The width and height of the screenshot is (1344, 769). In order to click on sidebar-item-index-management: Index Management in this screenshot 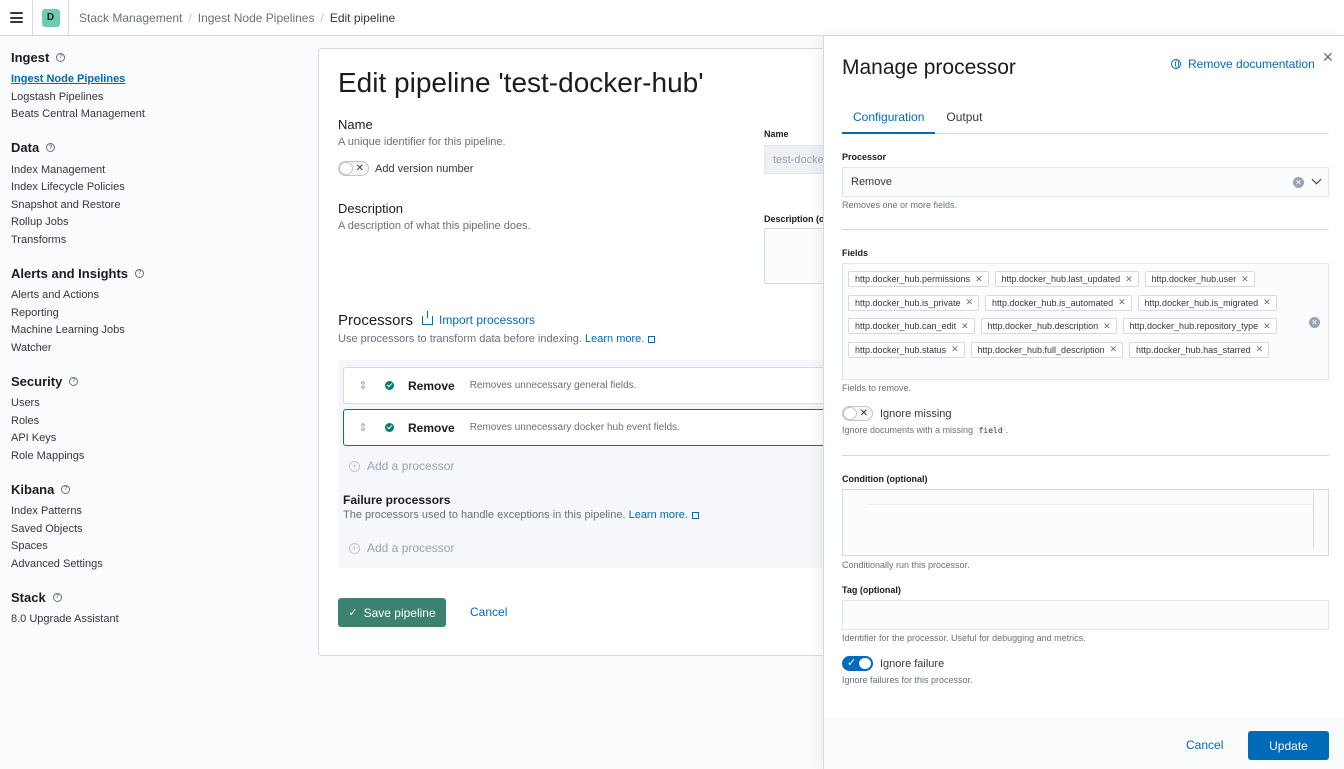, I will do `click(150, 171)`.